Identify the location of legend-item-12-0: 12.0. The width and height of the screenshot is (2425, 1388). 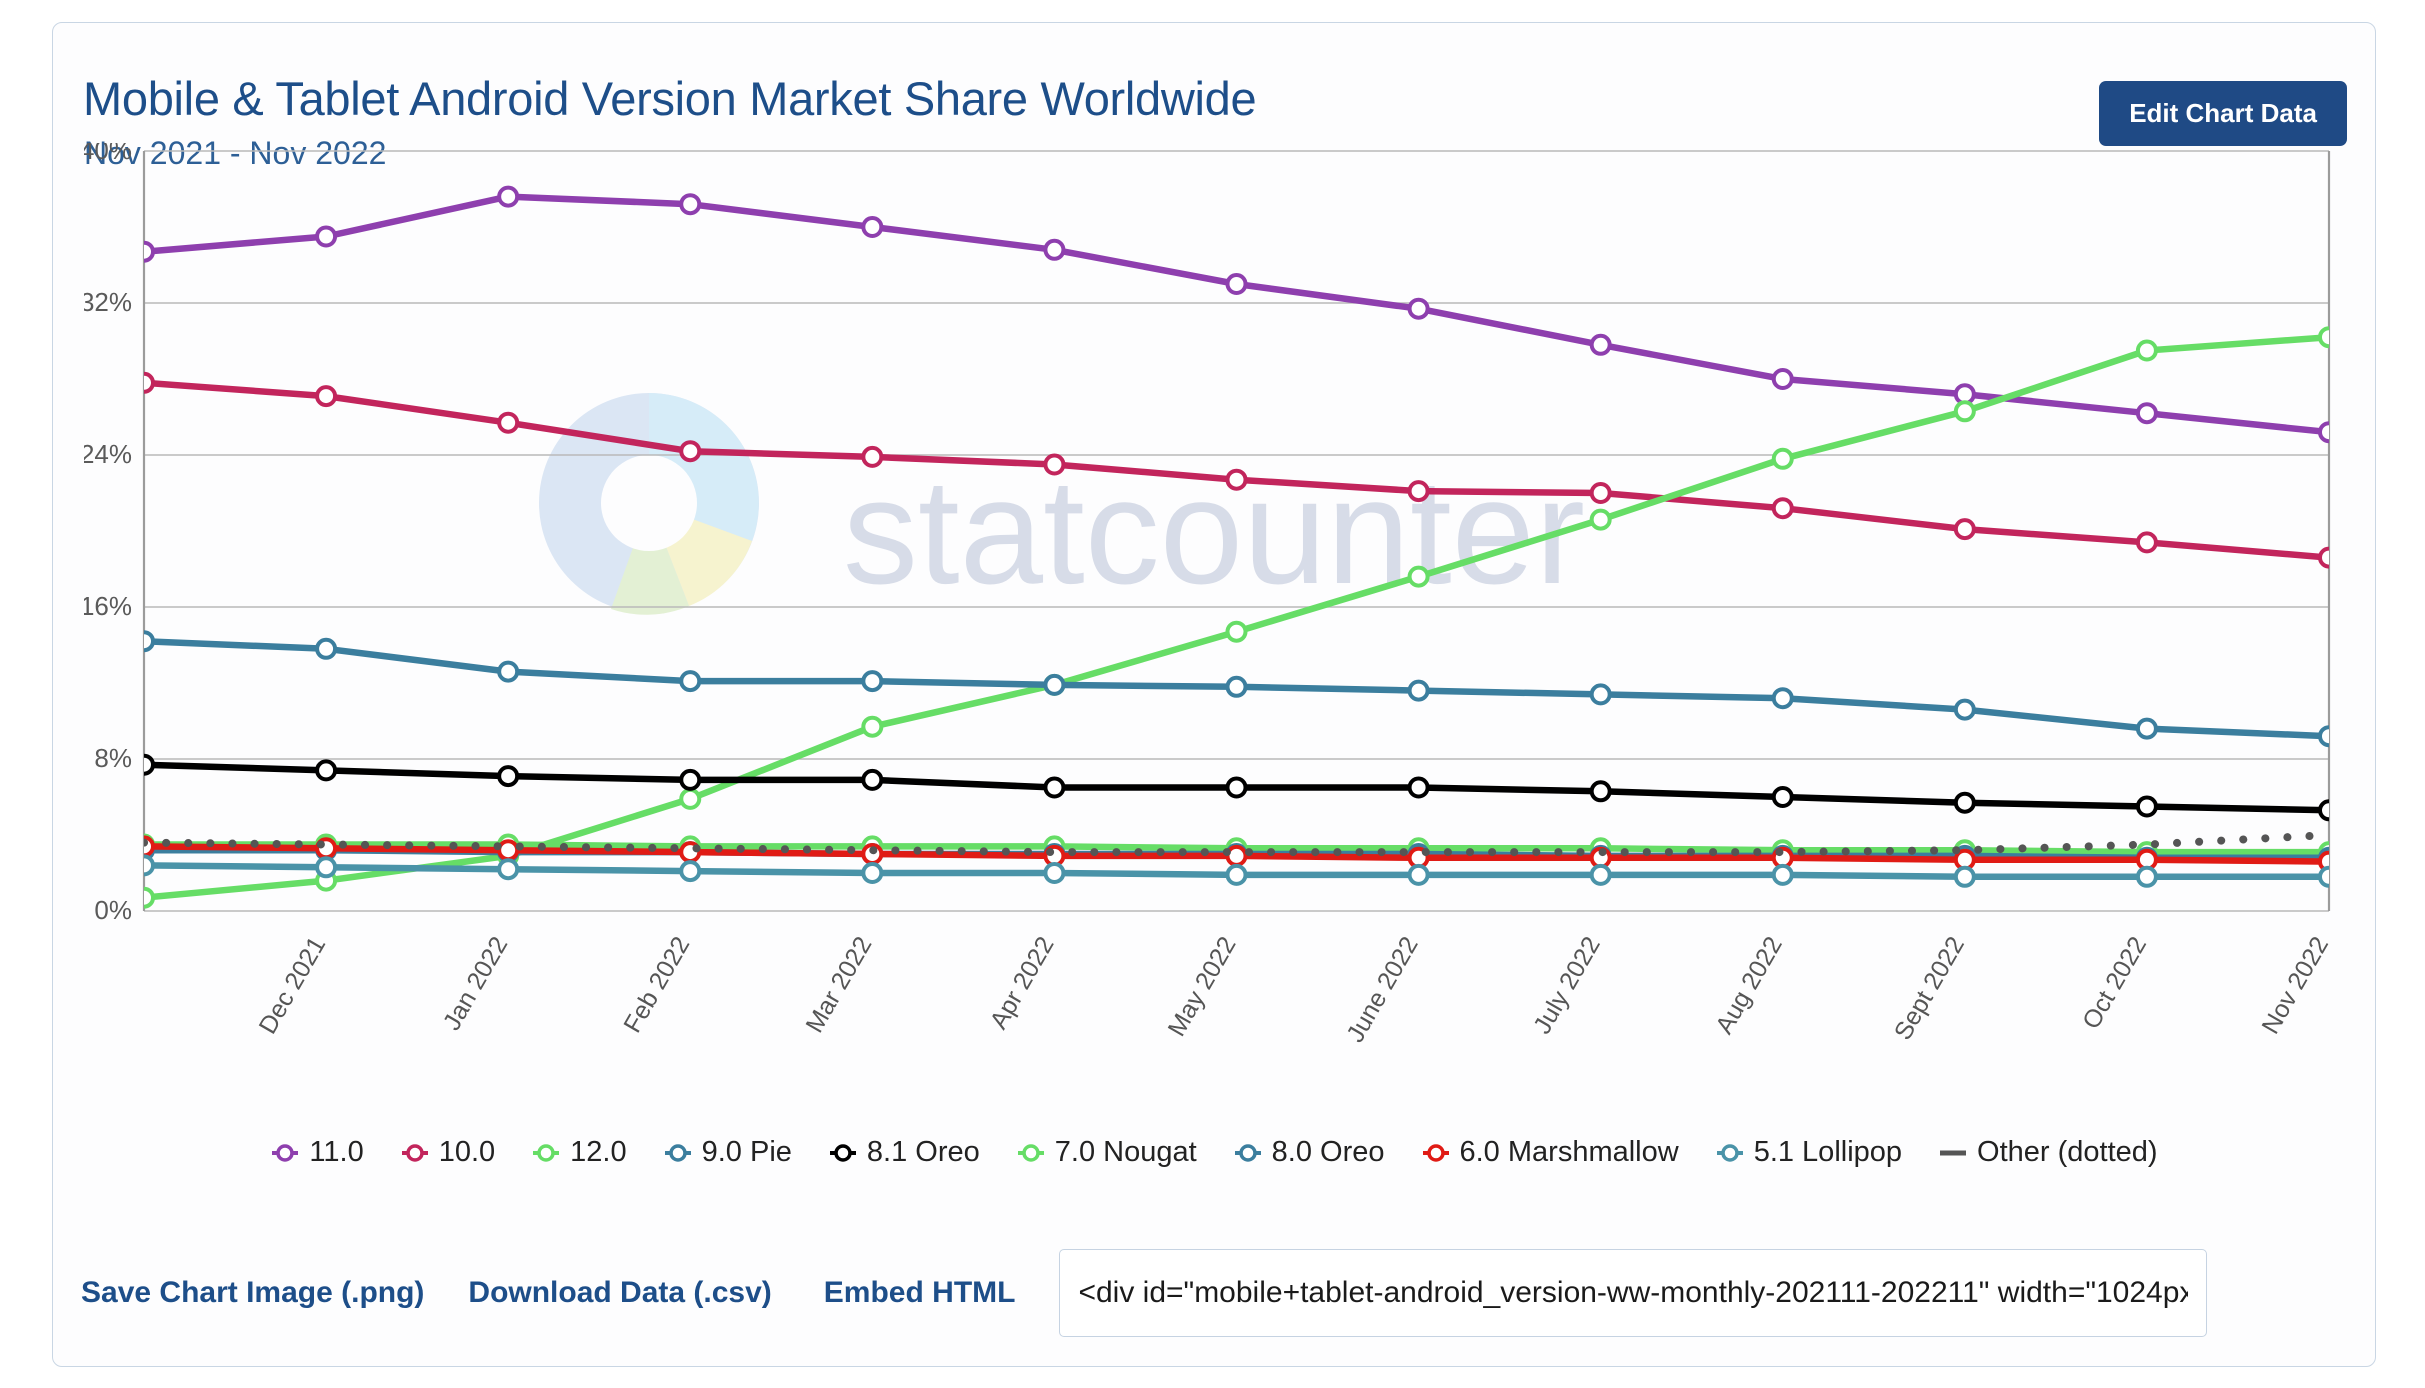
(579, 1152).